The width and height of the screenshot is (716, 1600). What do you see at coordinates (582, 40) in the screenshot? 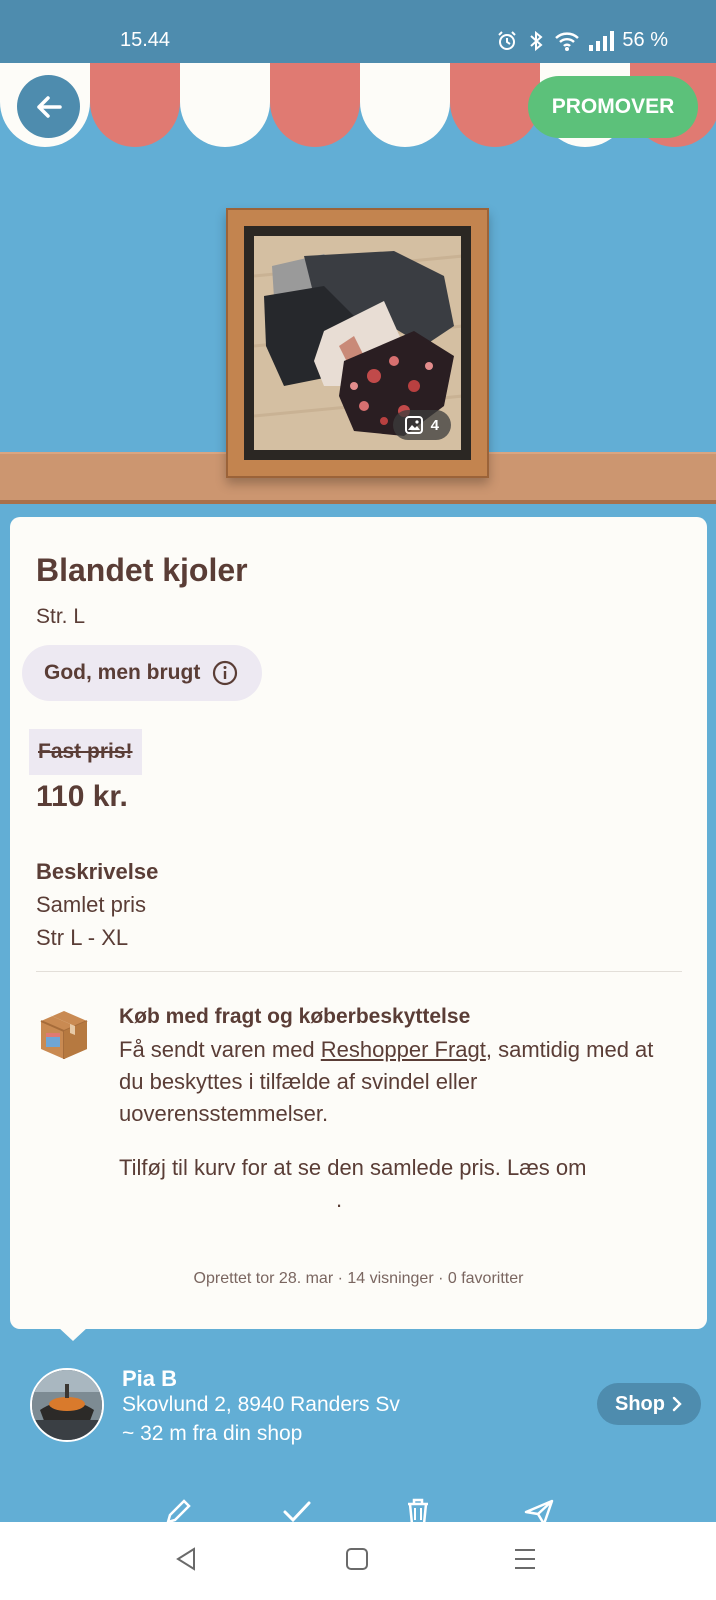
I see `status-icons: 56 %` at bounding box center [582, 40].